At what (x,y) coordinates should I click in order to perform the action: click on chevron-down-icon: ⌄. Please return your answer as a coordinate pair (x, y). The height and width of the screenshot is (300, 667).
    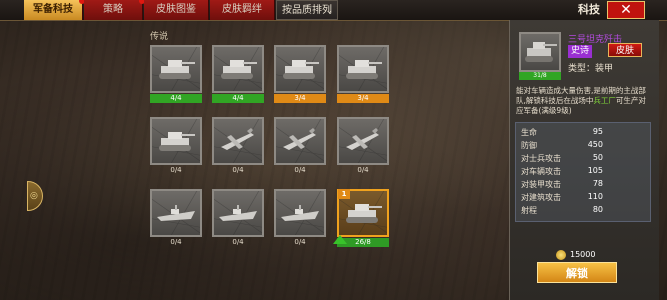
    Looking at the image, I should click on (329, 11).